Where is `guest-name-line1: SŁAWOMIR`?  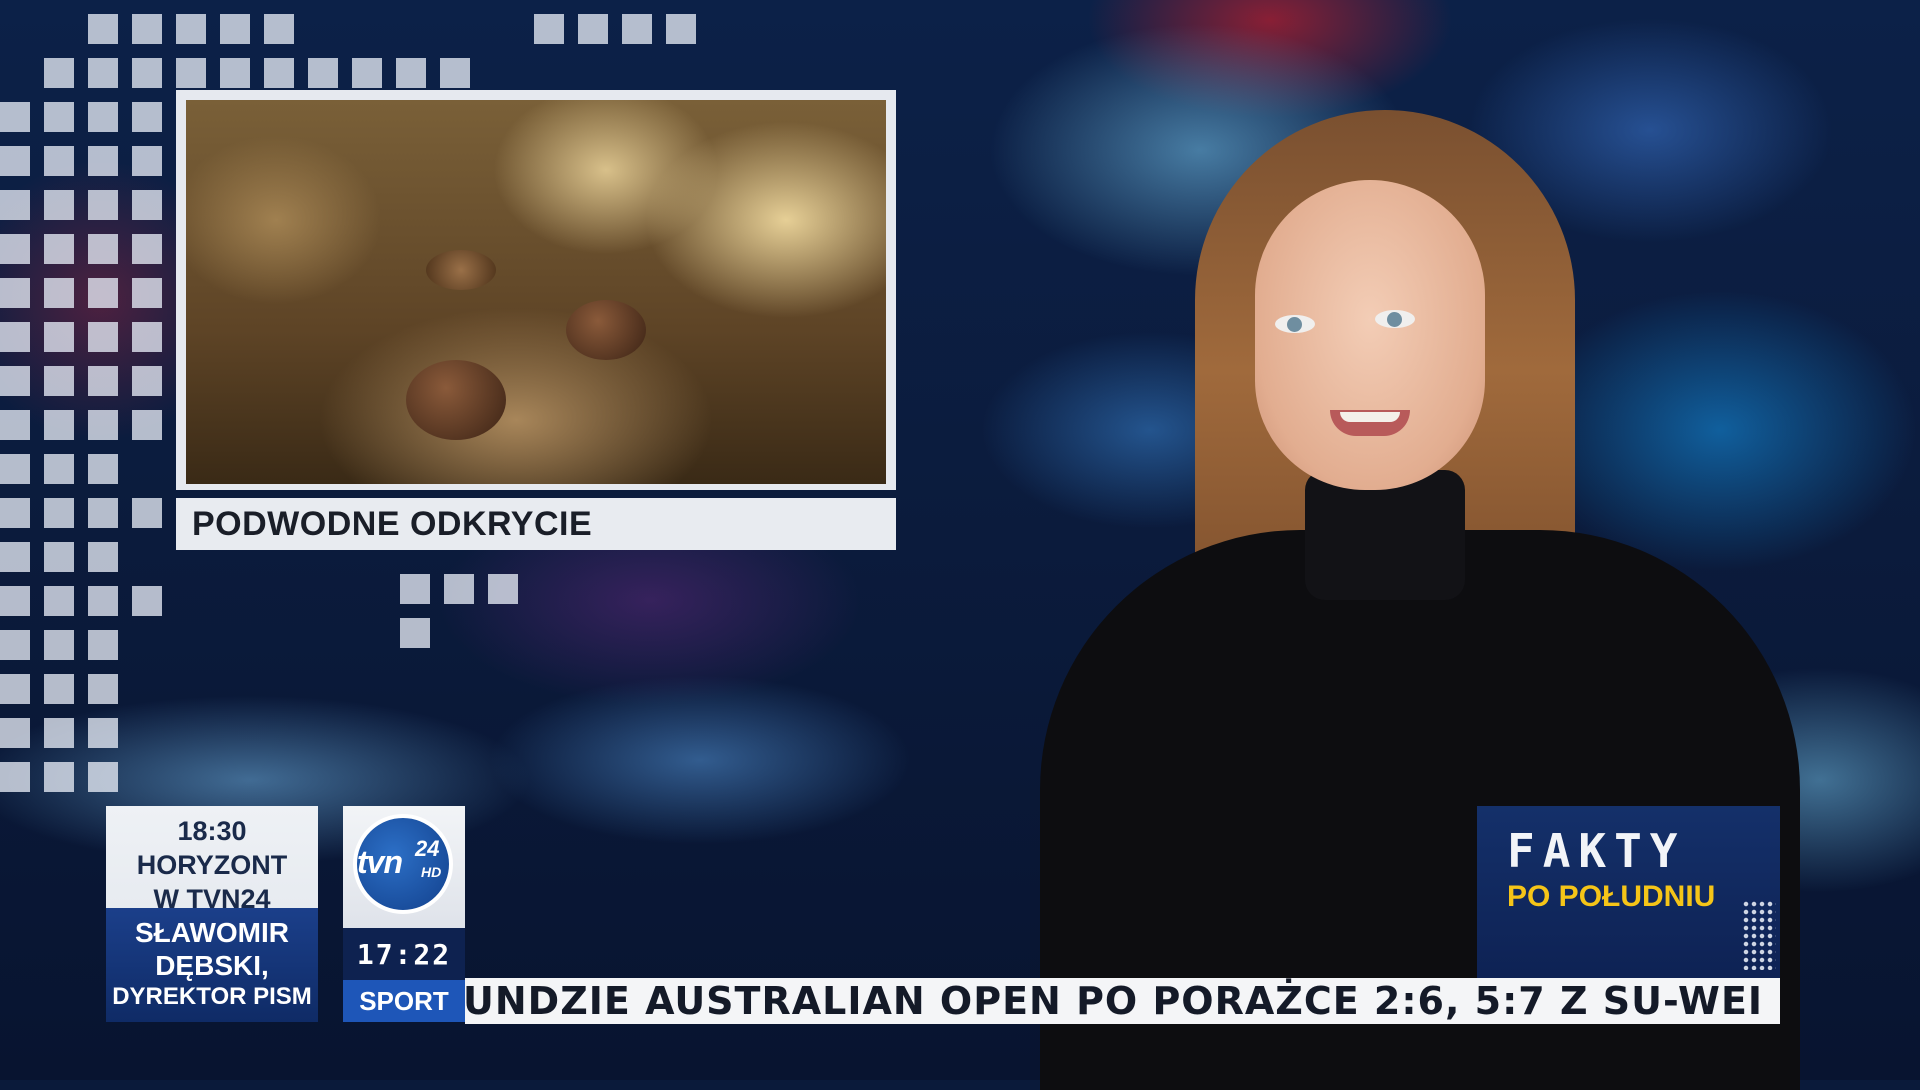
guest-name-line1: SŁAWOMIR is located at coordinates (212, 932).